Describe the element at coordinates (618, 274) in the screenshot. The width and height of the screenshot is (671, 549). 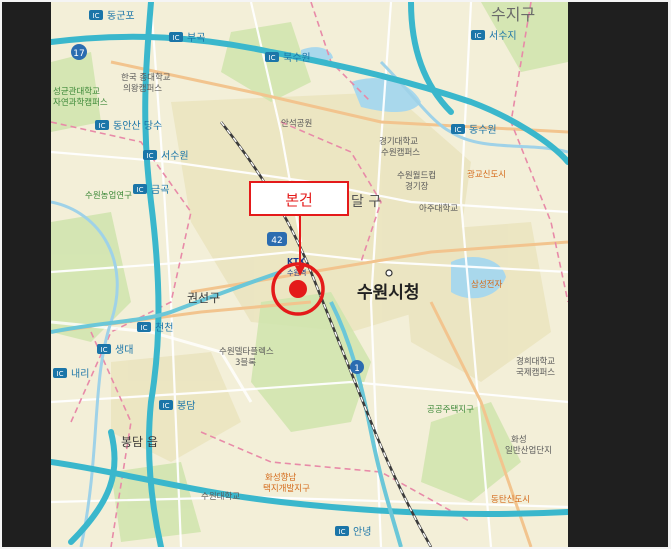
I see `right-letterbox` at that location.